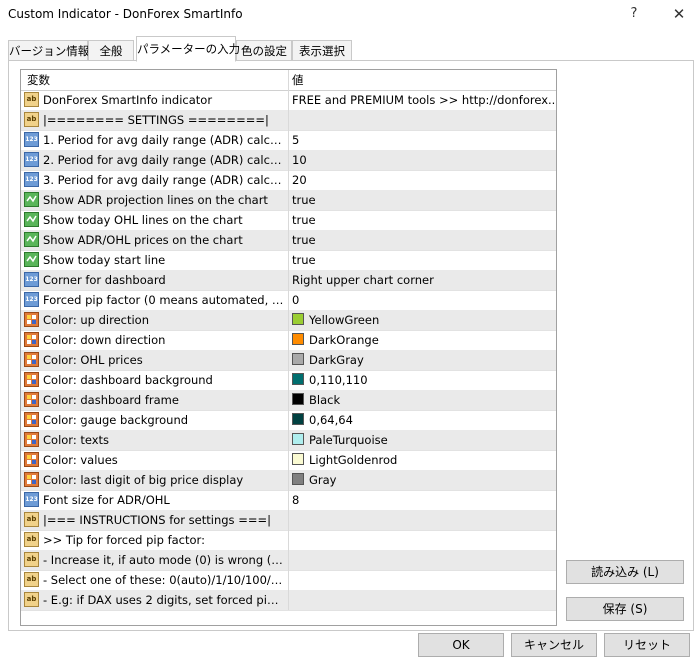 The height and width of the screenshot is (664, 700). I want to click on table-row: Color: down direction DarkOrange, so click(288, 340).